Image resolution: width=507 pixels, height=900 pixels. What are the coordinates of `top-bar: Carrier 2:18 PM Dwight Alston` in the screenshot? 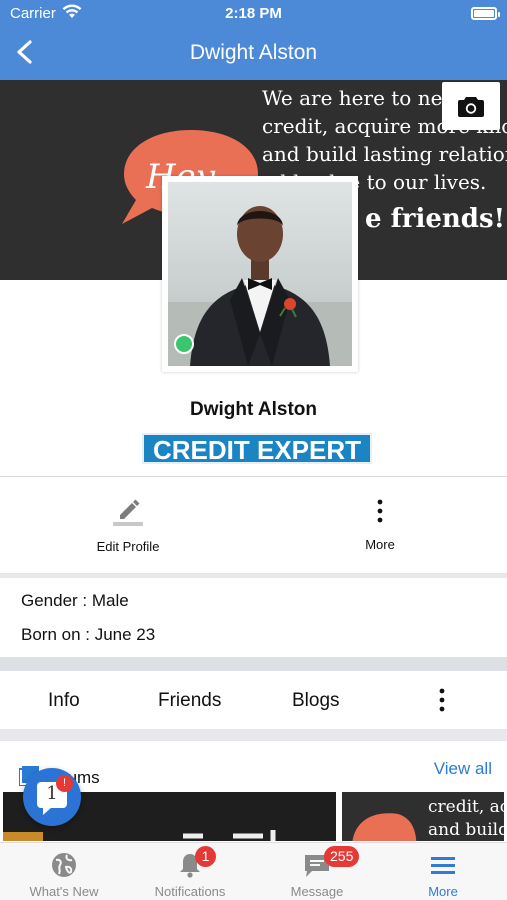 It's located at (253, 40).